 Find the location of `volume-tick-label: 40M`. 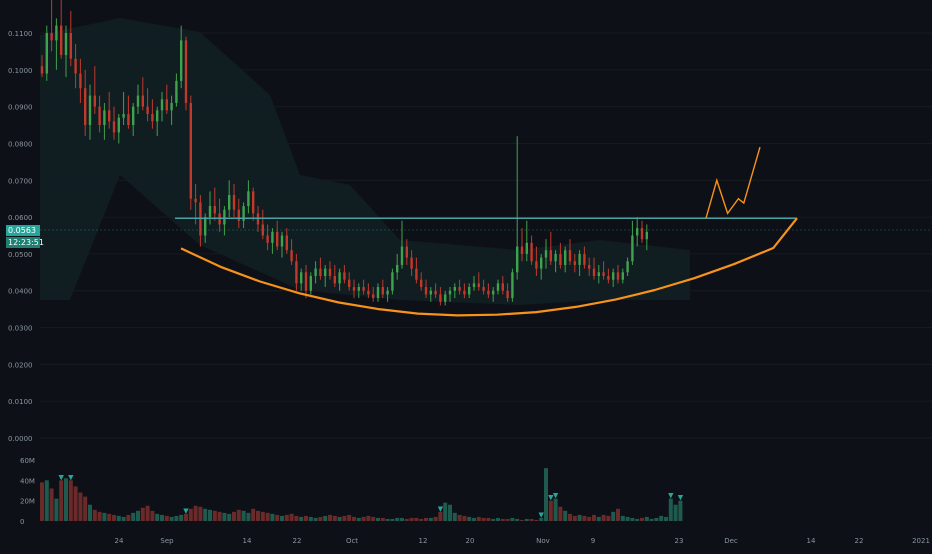

volume-tick-label: 40M is located at coordinates (27, 481).